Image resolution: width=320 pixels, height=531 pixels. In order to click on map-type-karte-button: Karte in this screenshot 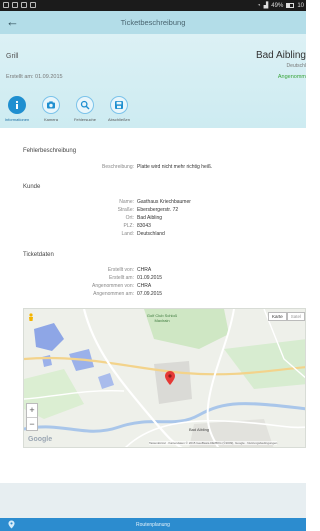, I will do `click(277, 316)`.